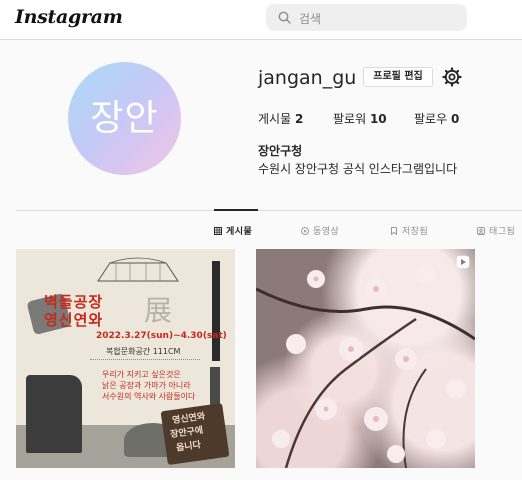 The image size is (522, 480). I want to click on settings-gear-icon, so click(452, 77).